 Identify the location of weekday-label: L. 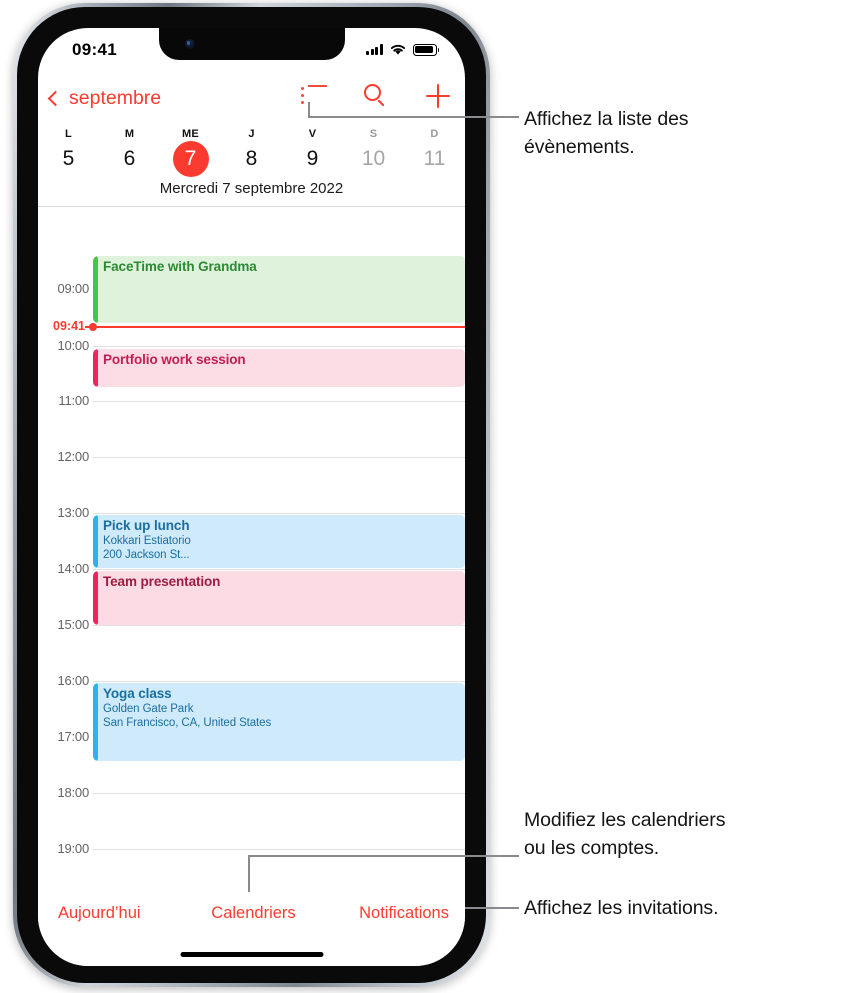
(68, 134).